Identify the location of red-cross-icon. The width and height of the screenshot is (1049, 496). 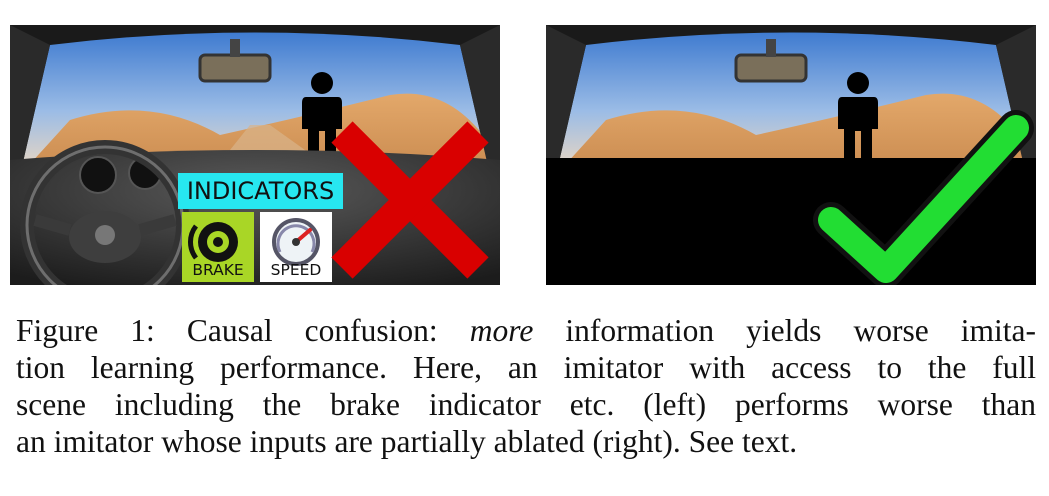
(410, 200).